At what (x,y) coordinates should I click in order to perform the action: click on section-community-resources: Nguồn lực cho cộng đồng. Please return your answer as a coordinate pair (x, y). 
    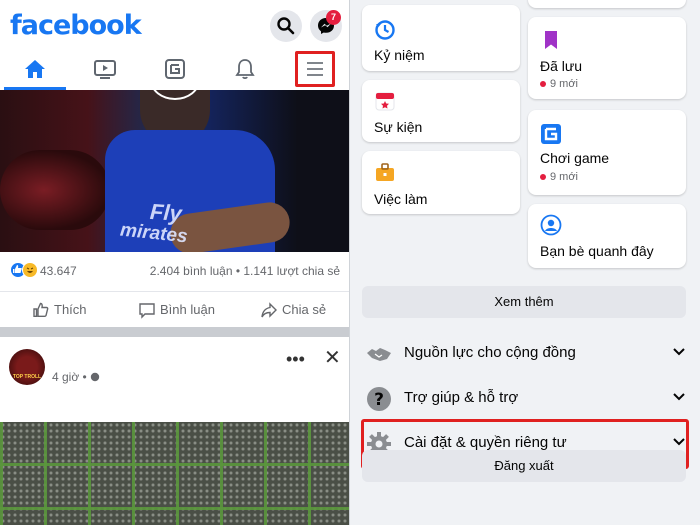
    Looking at the image, I should click on (526, 353).